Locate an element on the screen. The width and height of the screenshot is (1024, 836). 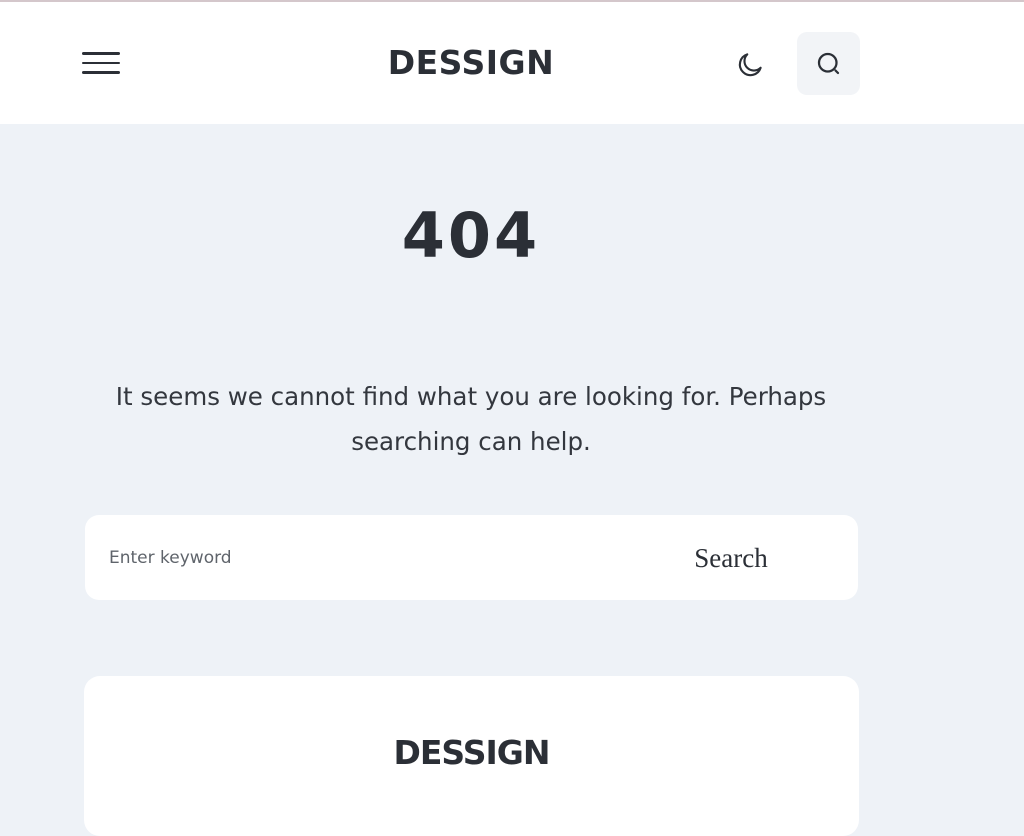
site-header: DESSIGN is located at coordinates (512, 63).